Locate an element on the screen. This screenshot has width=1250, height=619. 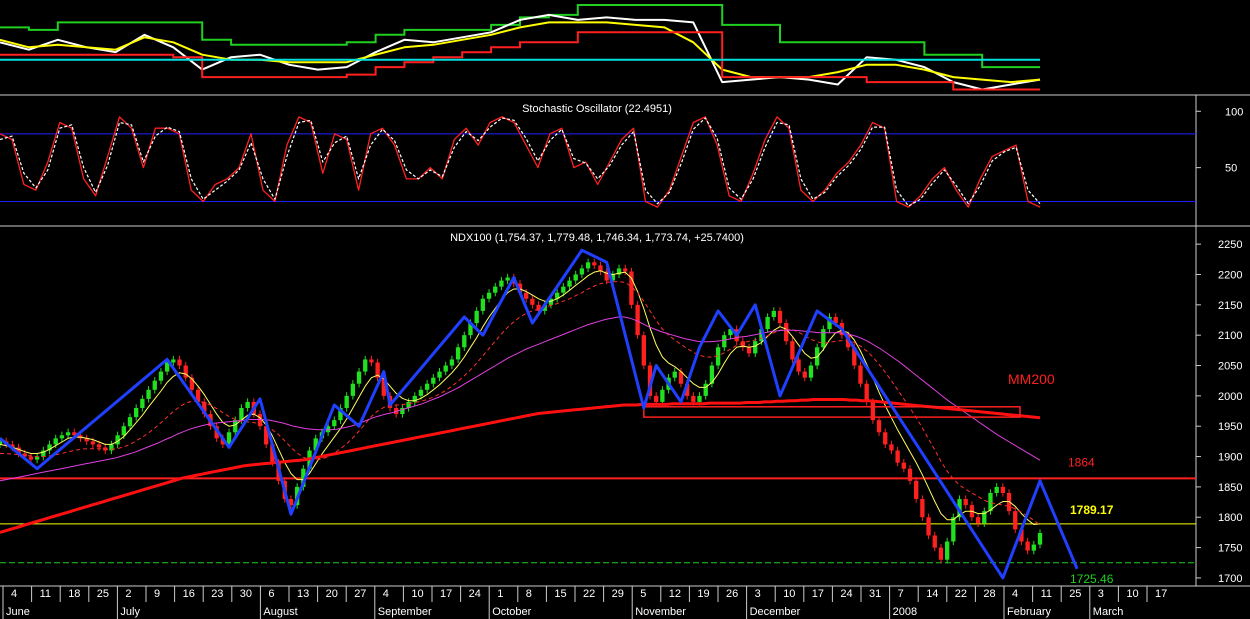
x-month-label: February is located at coordinates (1029, 612).